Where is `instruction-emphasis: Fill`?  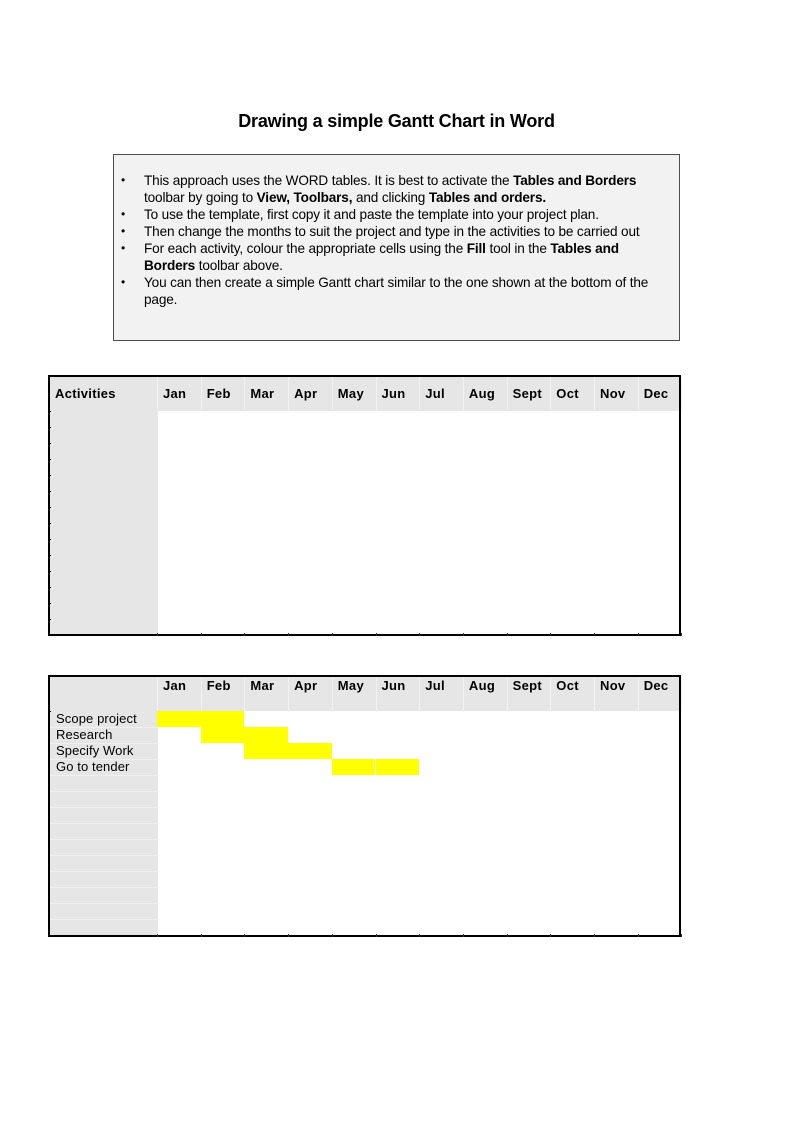 instruction-emphasis: Fill is located at coordinates (476, 248).